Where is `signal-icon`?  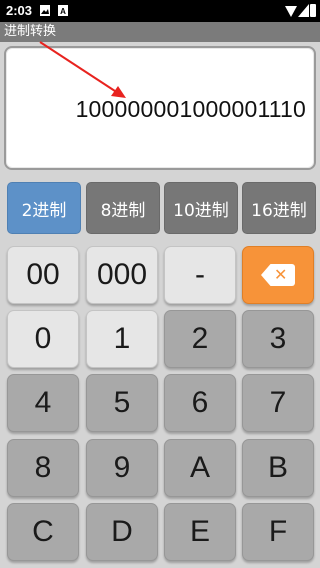 signal-icon is located at coordinates (303, 10).